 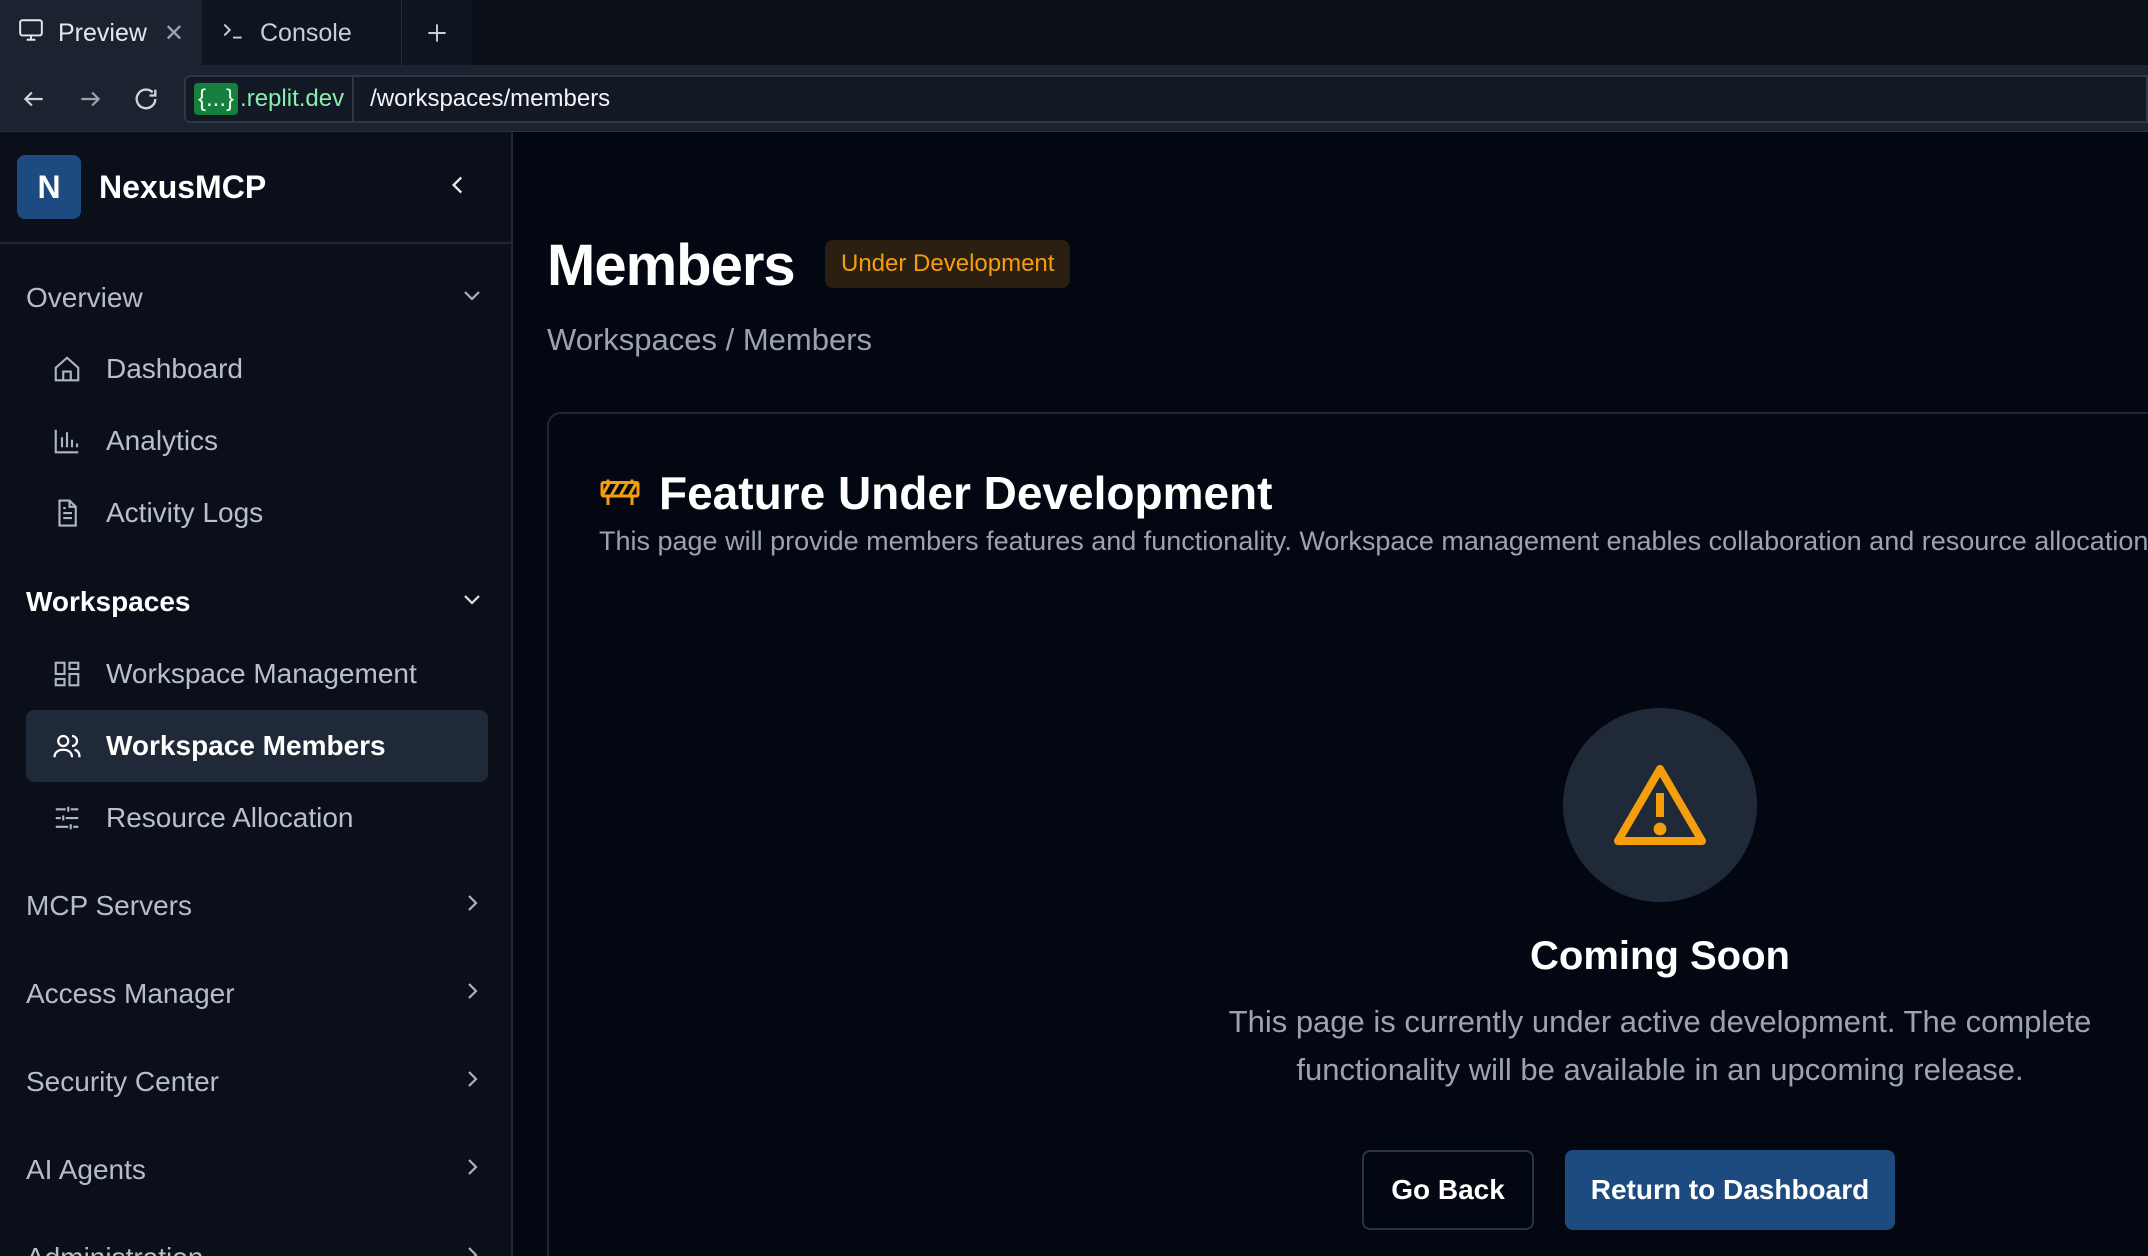 I want to click on reload-icon, so click(x=146, y=98).